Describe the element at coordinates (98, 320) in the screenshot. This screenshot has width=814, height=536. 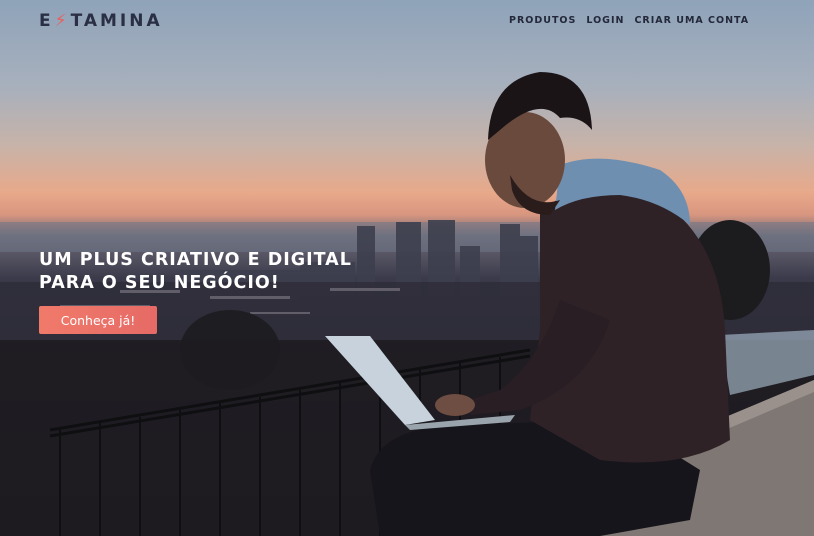
I see `cta-button: Conheça já!` at that location.